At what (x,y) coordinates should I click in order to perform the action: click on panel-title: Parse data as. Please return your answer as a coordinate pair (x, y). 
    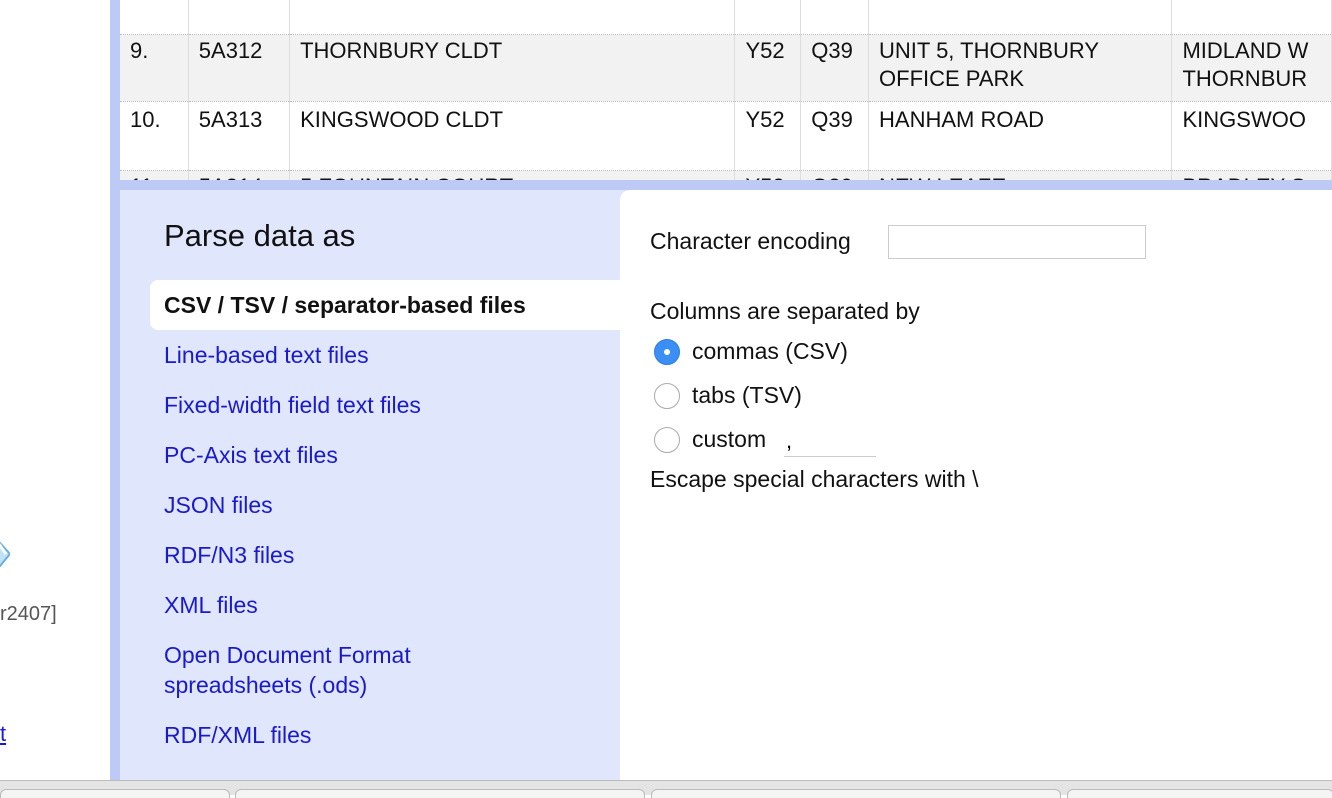
    Looking at the image, I should click on (260, 235).